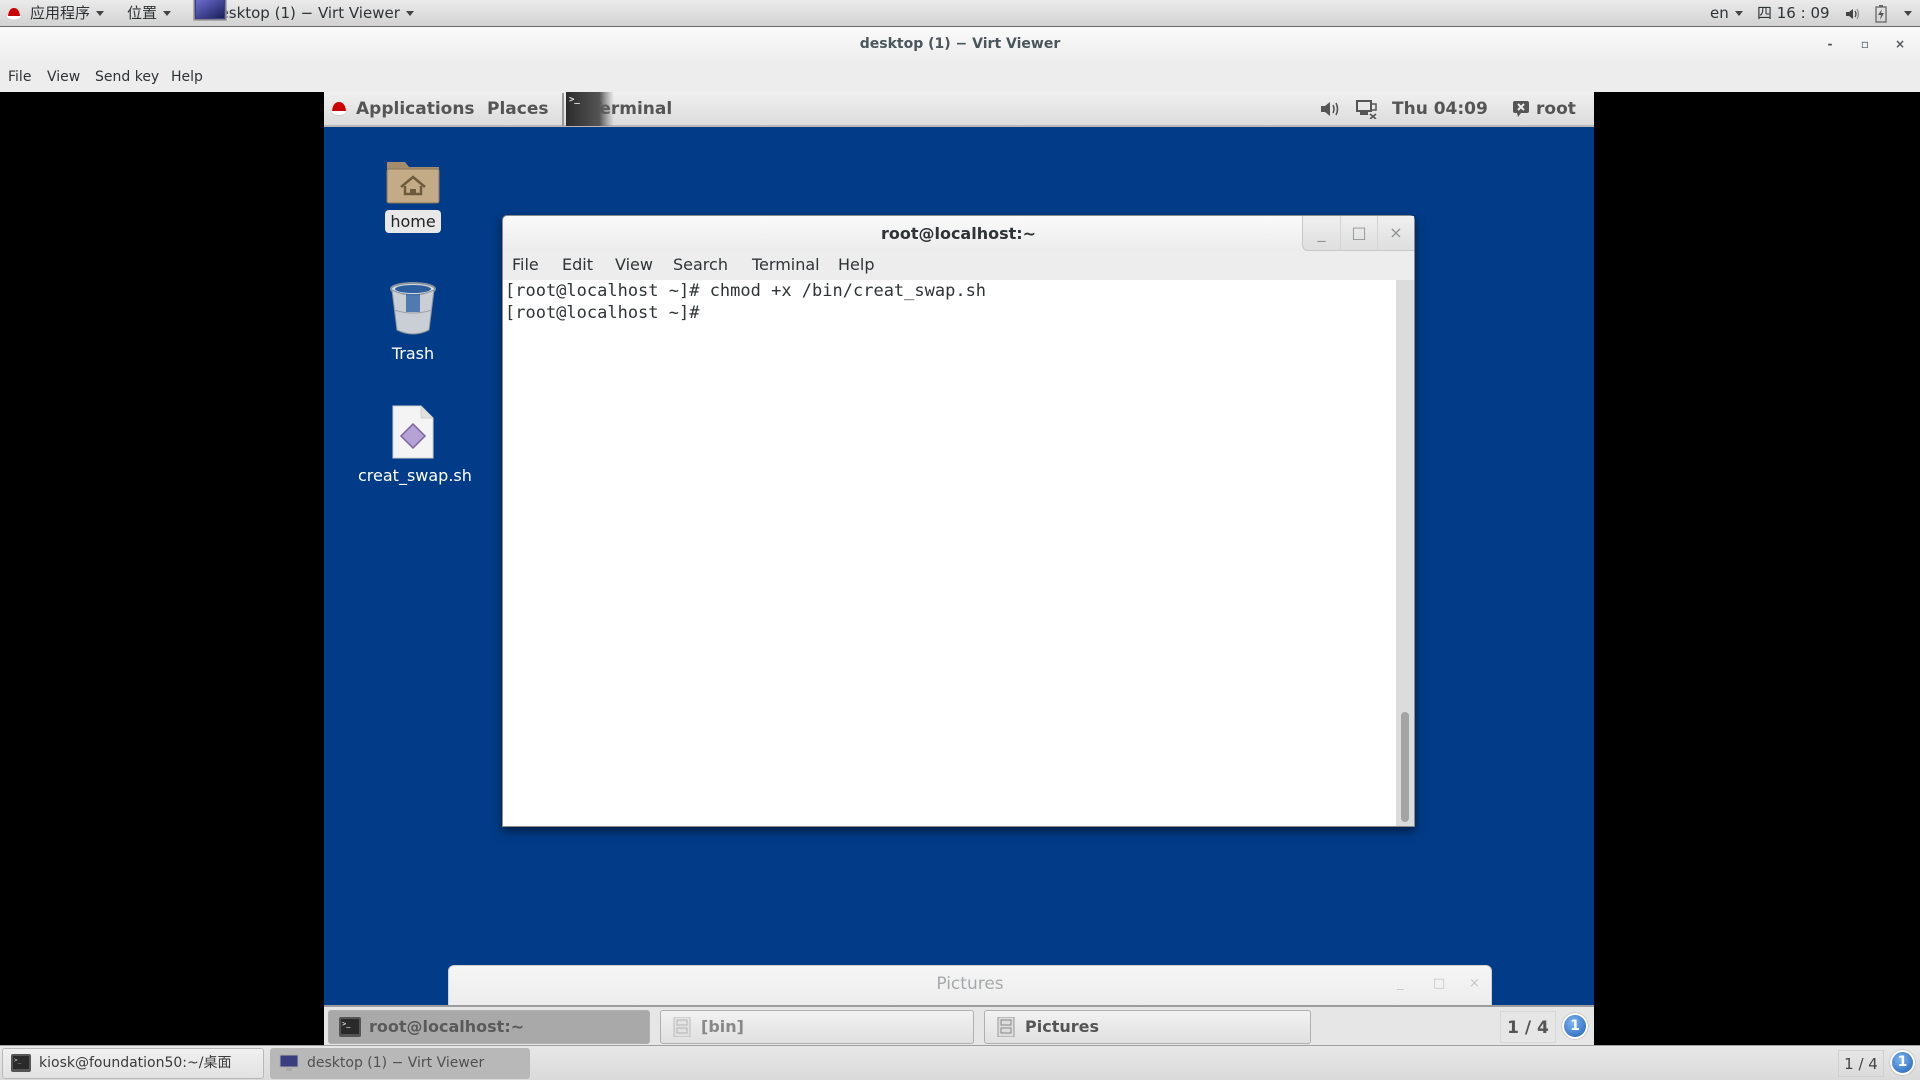 This screenshot has width=1920, height=1080. What do you see at coordinates (517, 109) in the screenshot?
I see `guest-places-menu: Places` at bounding box center [517, 109].